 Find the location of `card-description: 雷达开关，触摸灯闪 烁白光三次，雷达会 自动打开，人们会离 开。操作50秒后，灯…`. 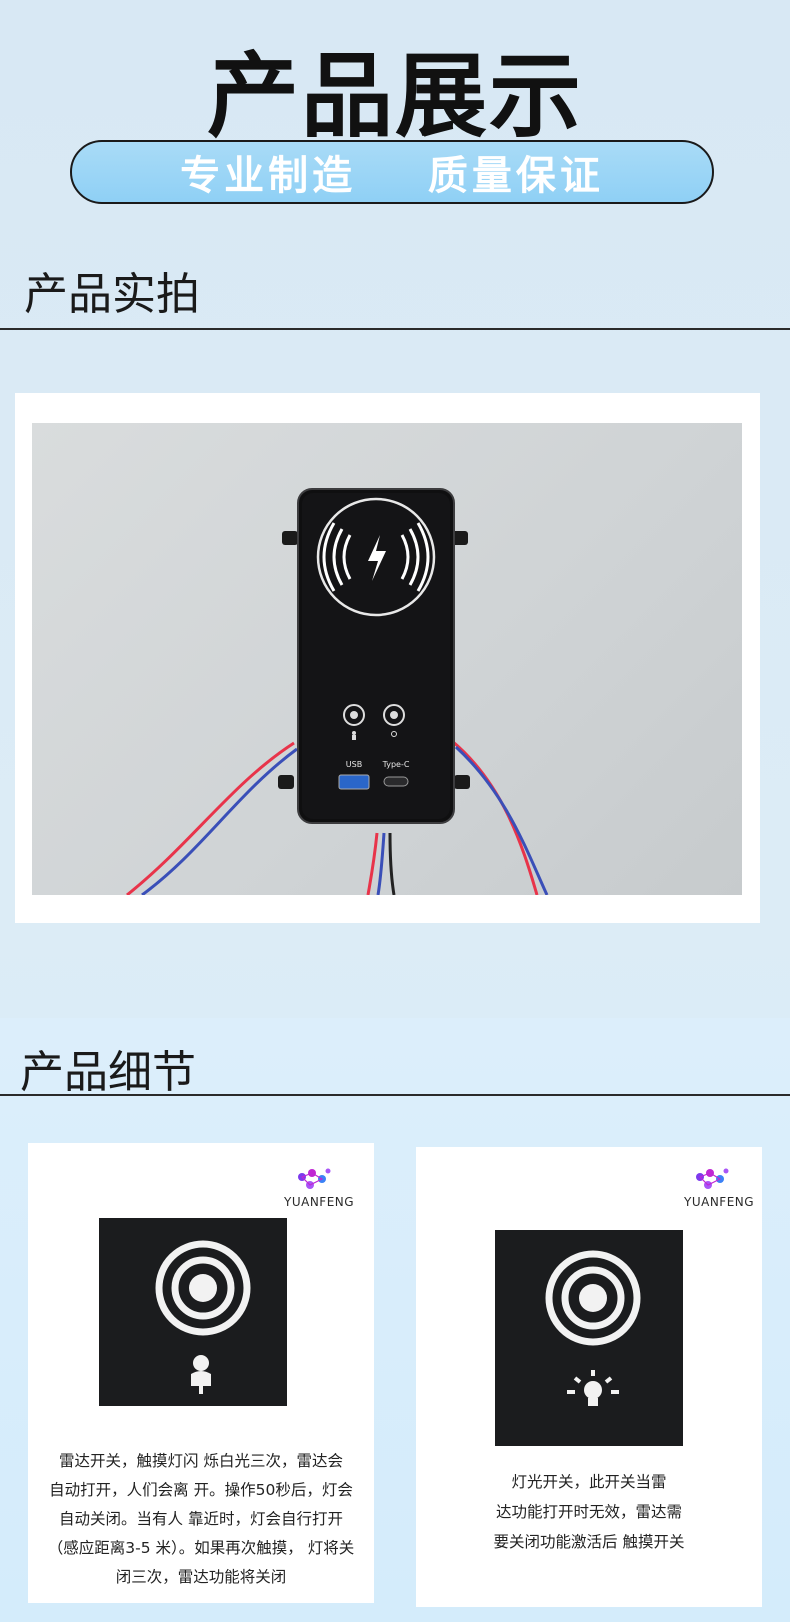

card-description: 雷达开关，触摸灯闪 烁白光三次，雷达会 自动打开，人们会离 开。操作50秒后，灯… is located at coordinates (201, 1519).